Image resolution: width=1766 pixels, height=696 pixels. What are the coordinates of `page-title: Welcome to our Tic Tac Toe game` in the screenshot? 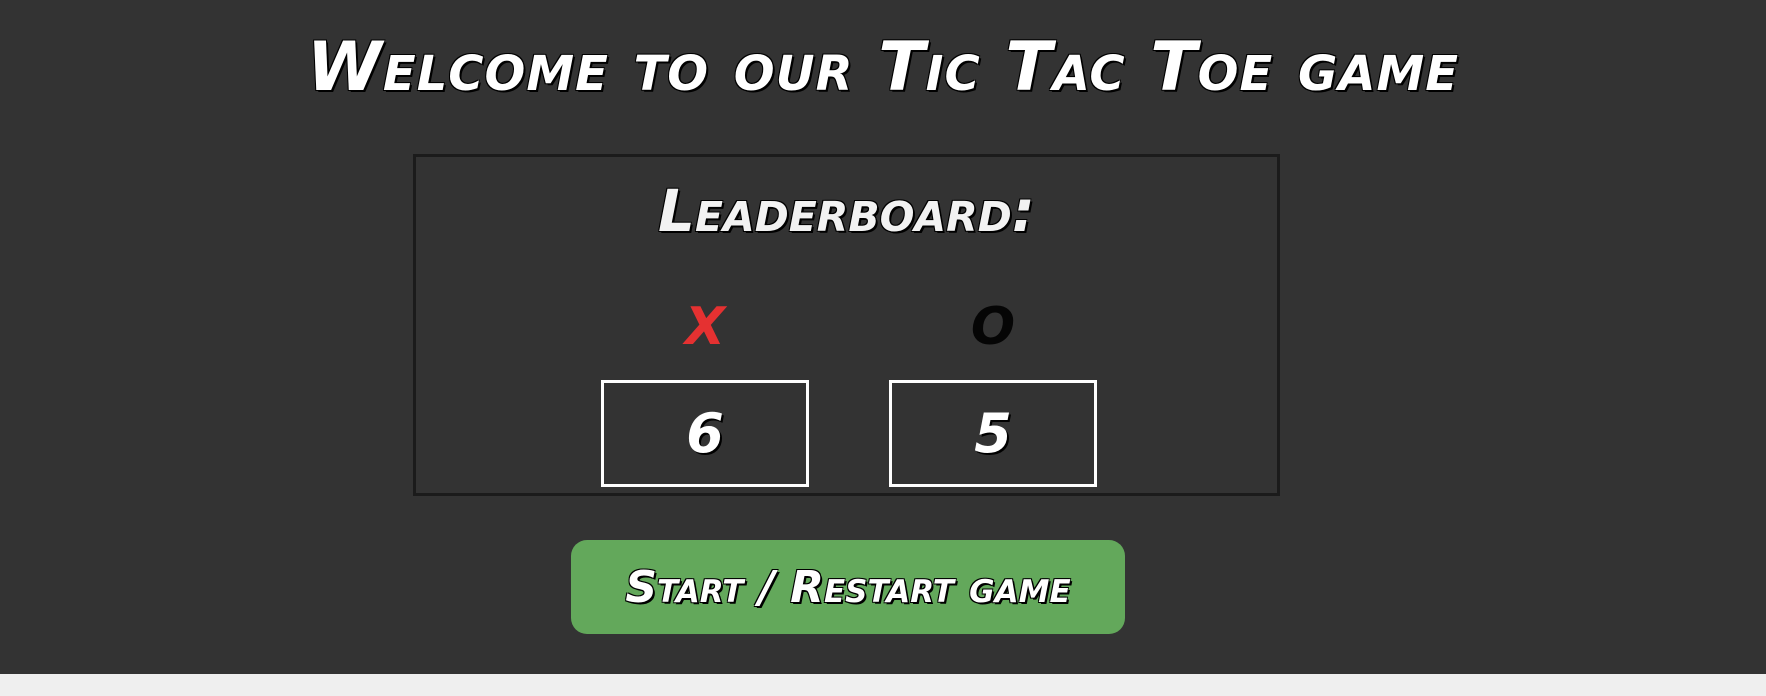 It's located at (883, 67).